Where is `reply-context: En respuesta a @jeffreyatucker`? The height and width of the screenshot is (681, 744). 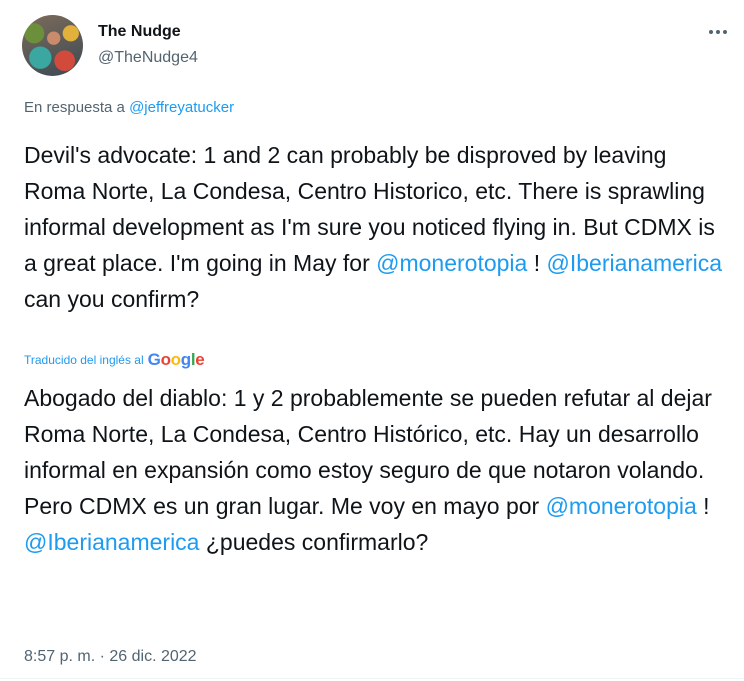 reply-context: En respuesta a @jeffreyatucker is located at coordinates (129, 107).